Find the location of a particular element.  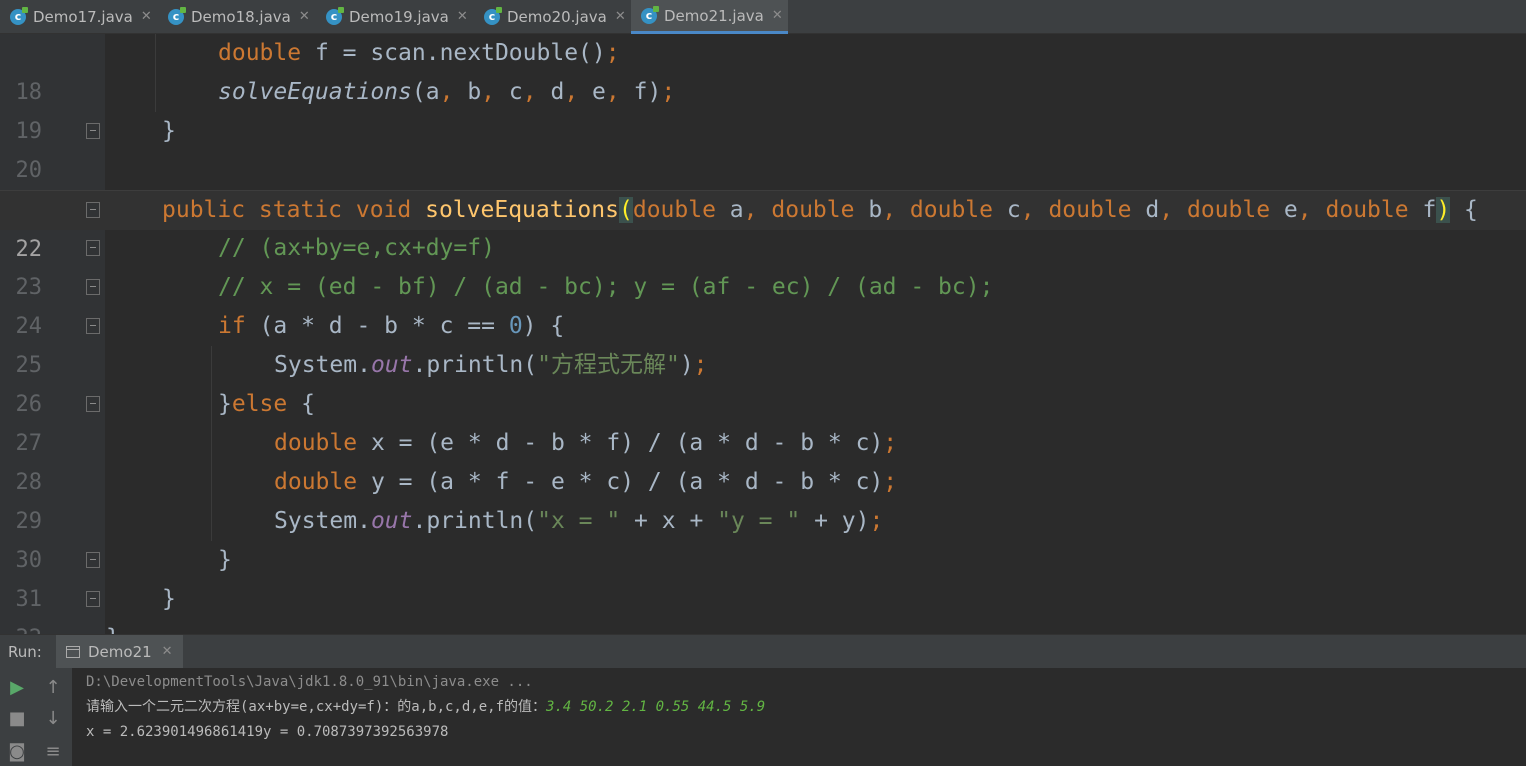

code-line: 20 } is located at coordinates (763, 147).